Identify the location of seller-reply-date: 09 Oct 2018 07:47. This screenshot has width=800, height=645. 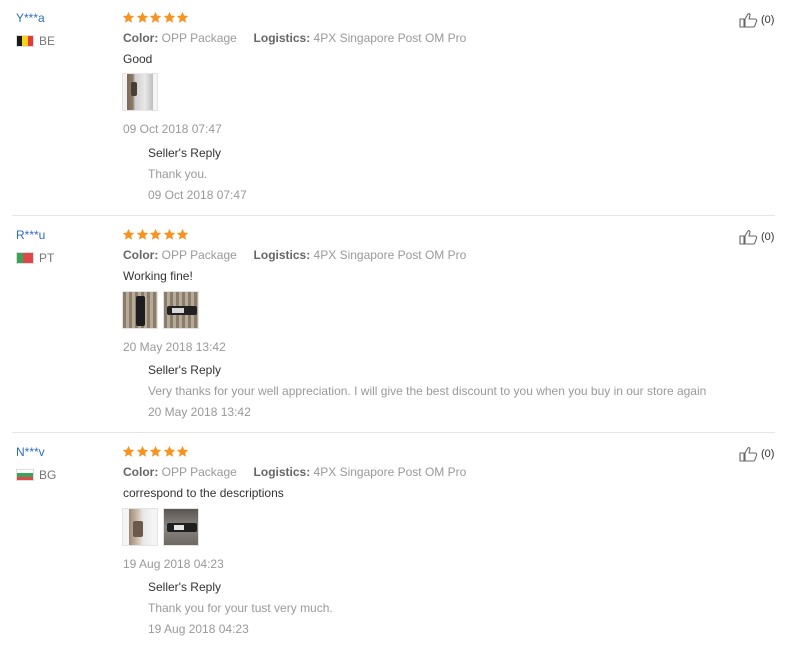
(197, 195).